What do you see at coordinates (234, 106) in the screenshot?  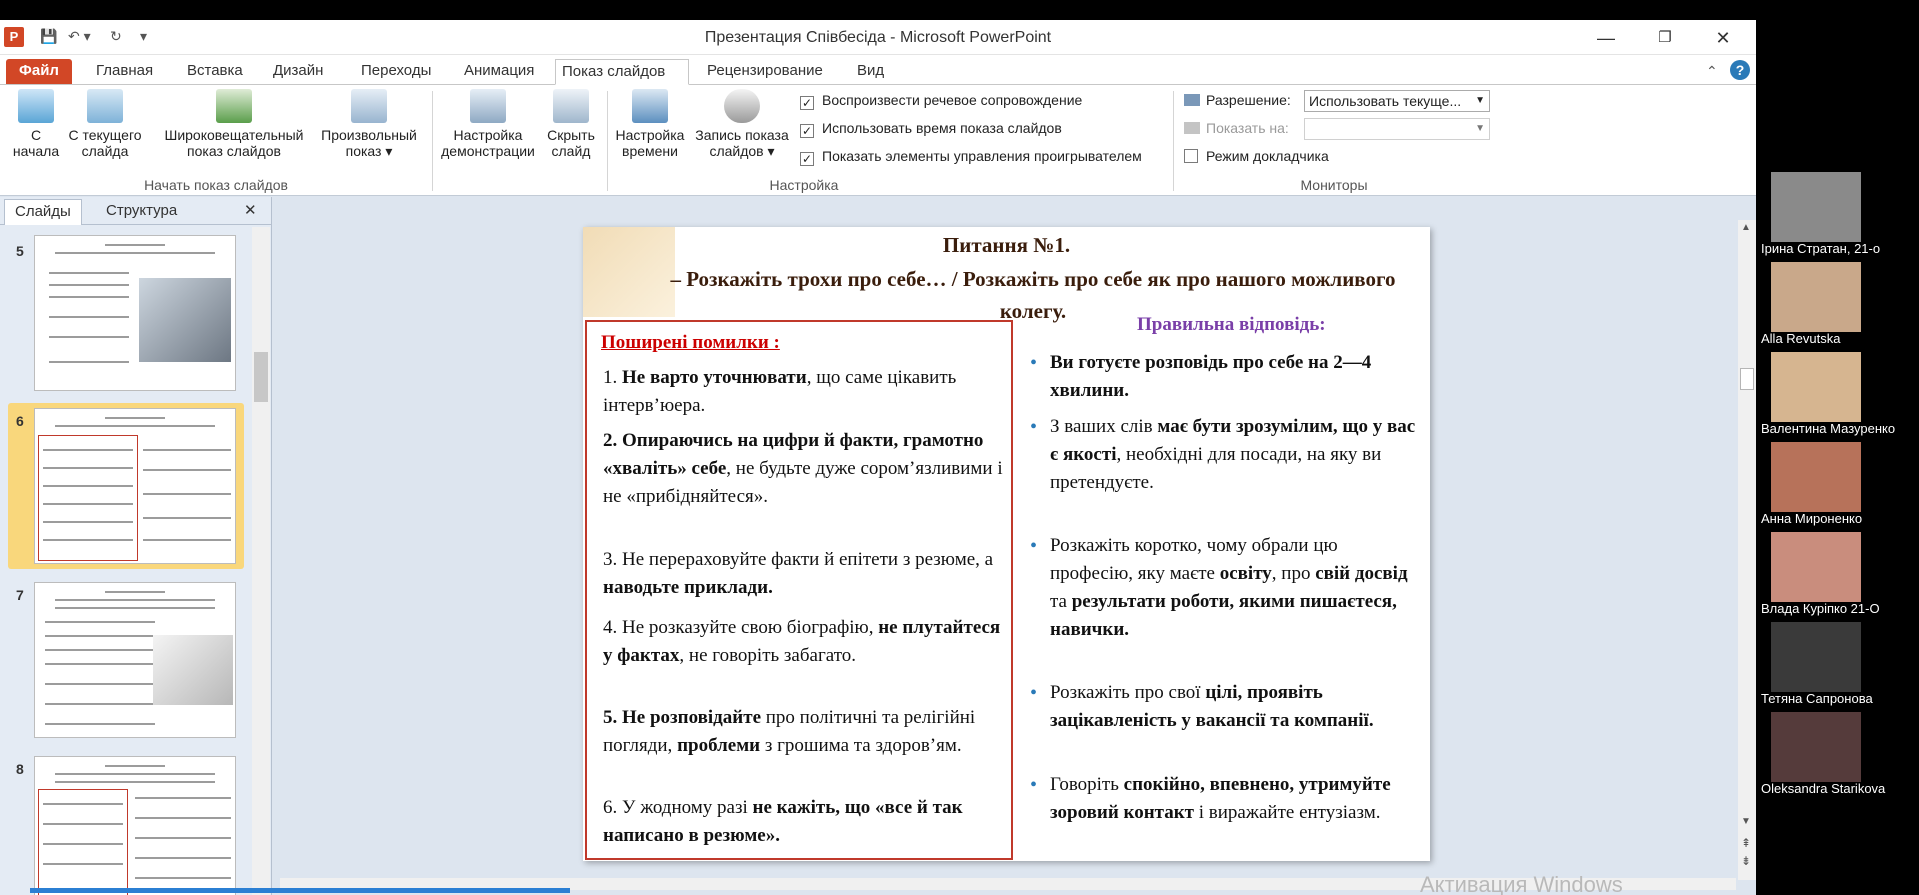 I see `broadcast-icon` at bounding box center [234, 106].